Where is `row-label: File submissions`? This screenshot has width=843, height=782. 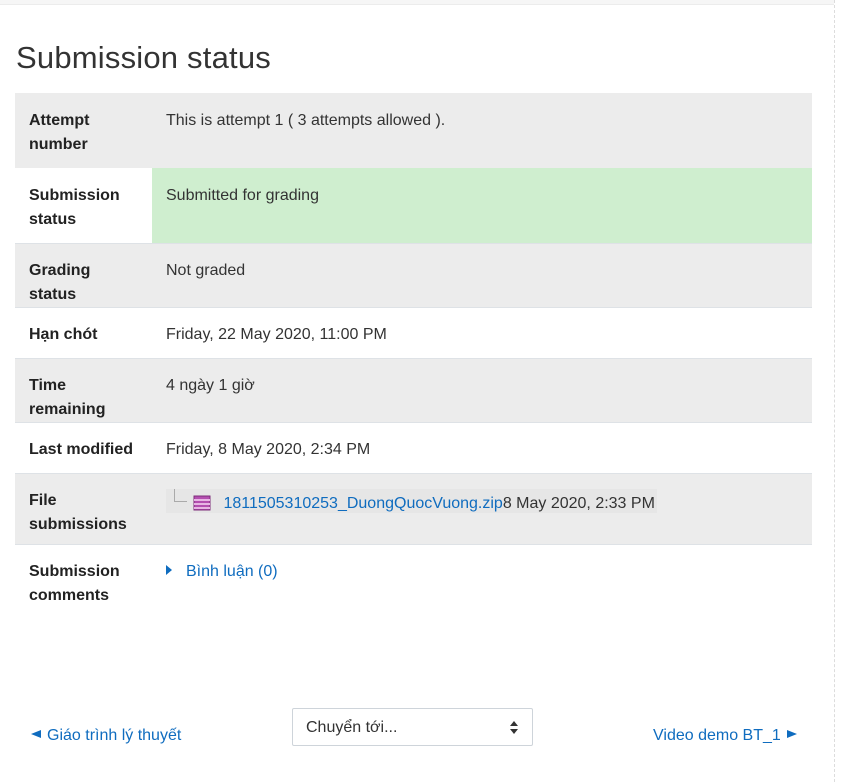 row-label: File submissions is located at coordinates (83, 508).